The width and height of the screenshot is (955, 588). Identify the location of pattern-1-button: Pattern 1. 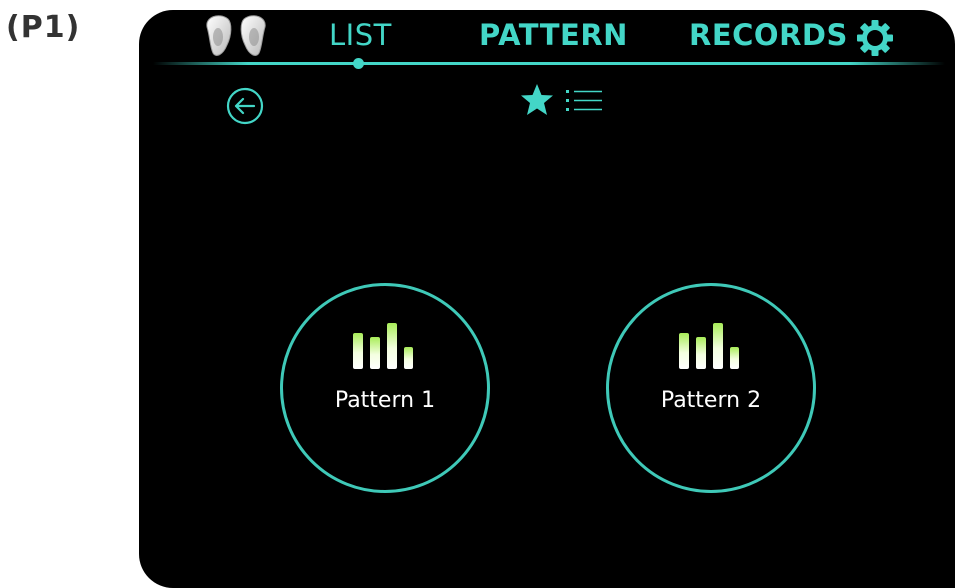
(385, 388).